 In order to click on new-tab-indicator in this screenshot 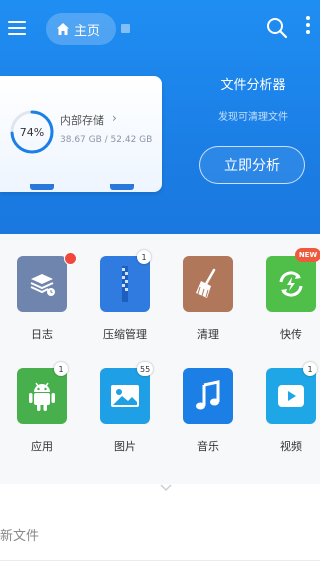, I will do `click(125, 28)`.